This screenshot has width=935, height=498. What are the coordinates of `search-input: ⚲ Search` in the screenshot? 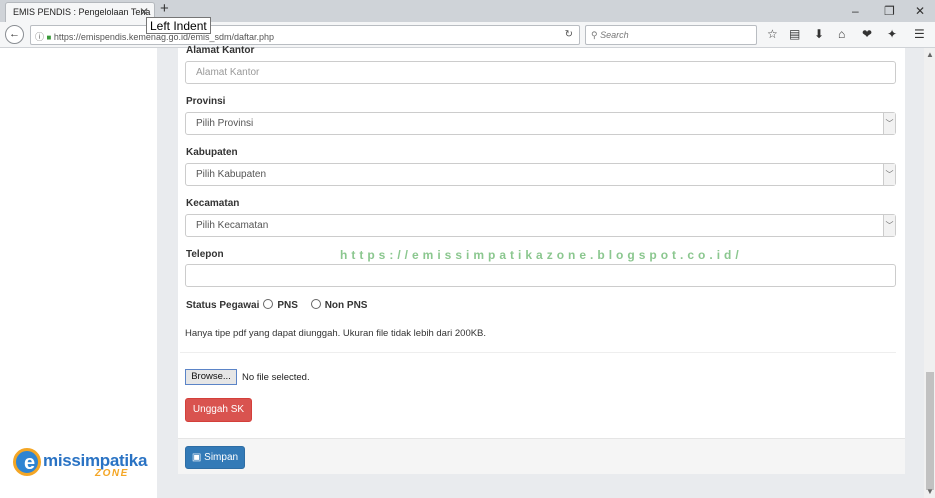 It's located at (671, 35).